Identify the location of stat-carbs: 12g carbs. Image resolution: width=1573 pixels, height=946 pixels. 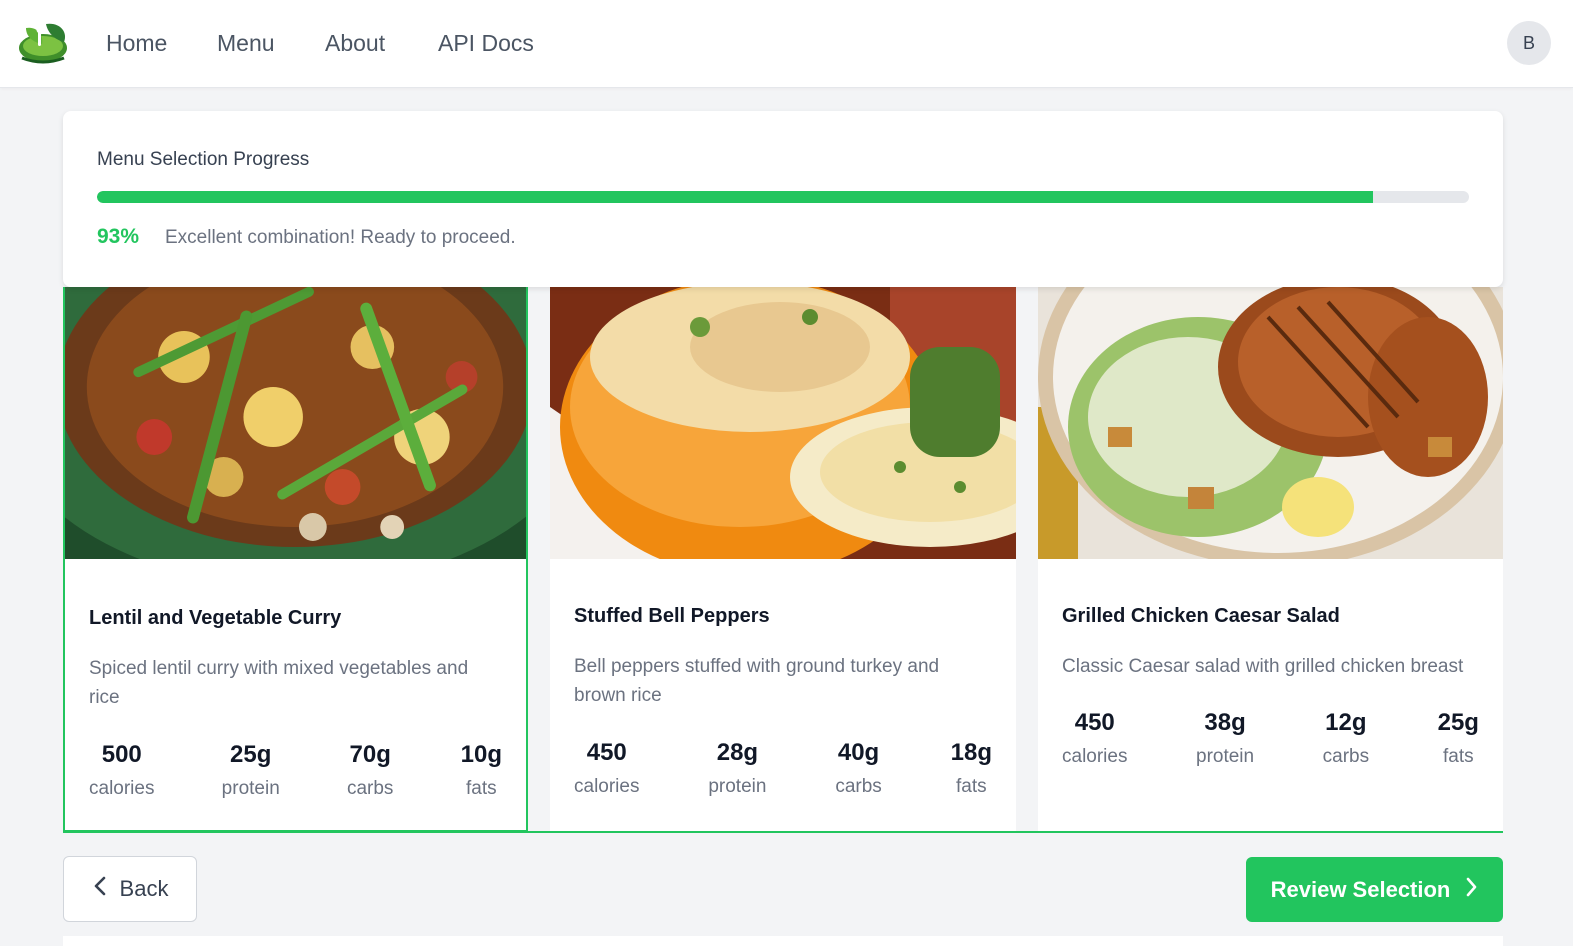
(1346, 738).